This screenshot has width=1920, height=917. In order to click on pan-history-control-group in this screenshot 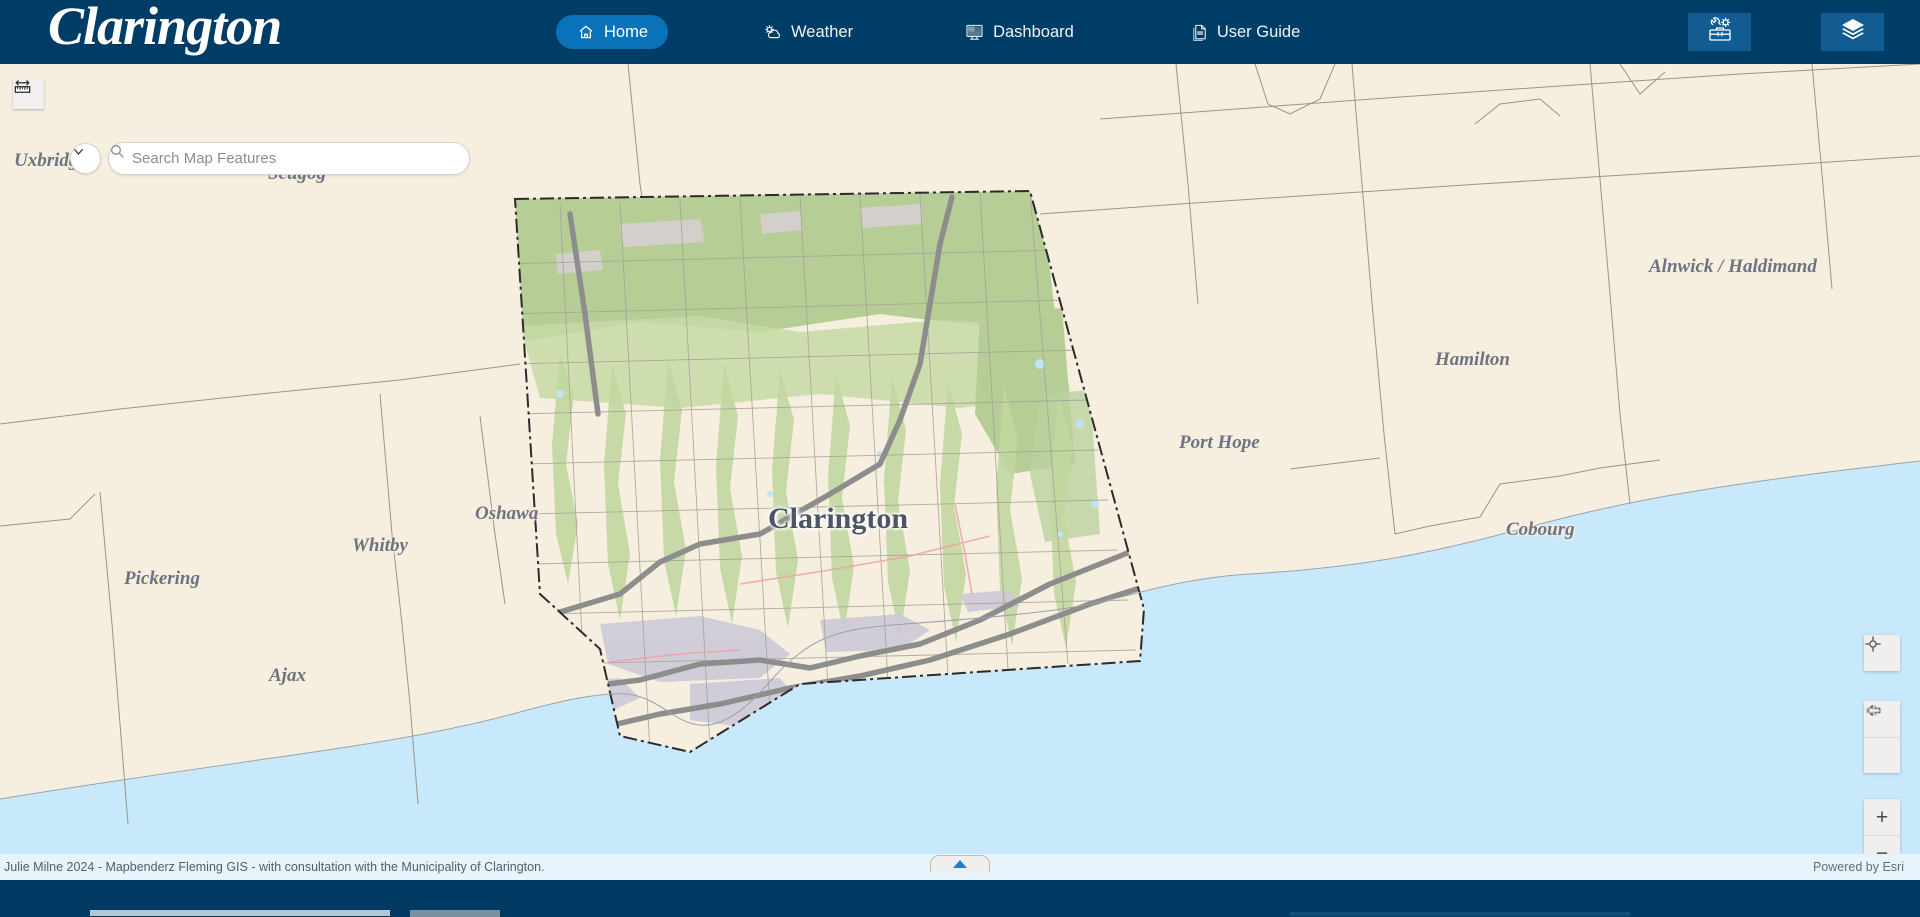, I will do `click(1882, 737)`.